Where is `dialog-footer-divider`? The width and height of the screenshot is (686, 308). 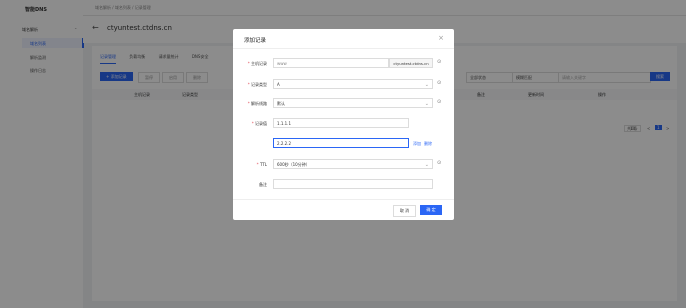 dialog-footer-divider is located at coordinates (343, 199).